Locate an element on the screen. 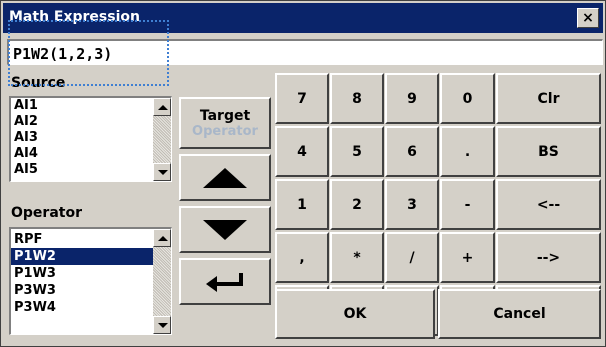 The image size is (606, 347). operator-label: Operator is located at coordinates (46, 213).